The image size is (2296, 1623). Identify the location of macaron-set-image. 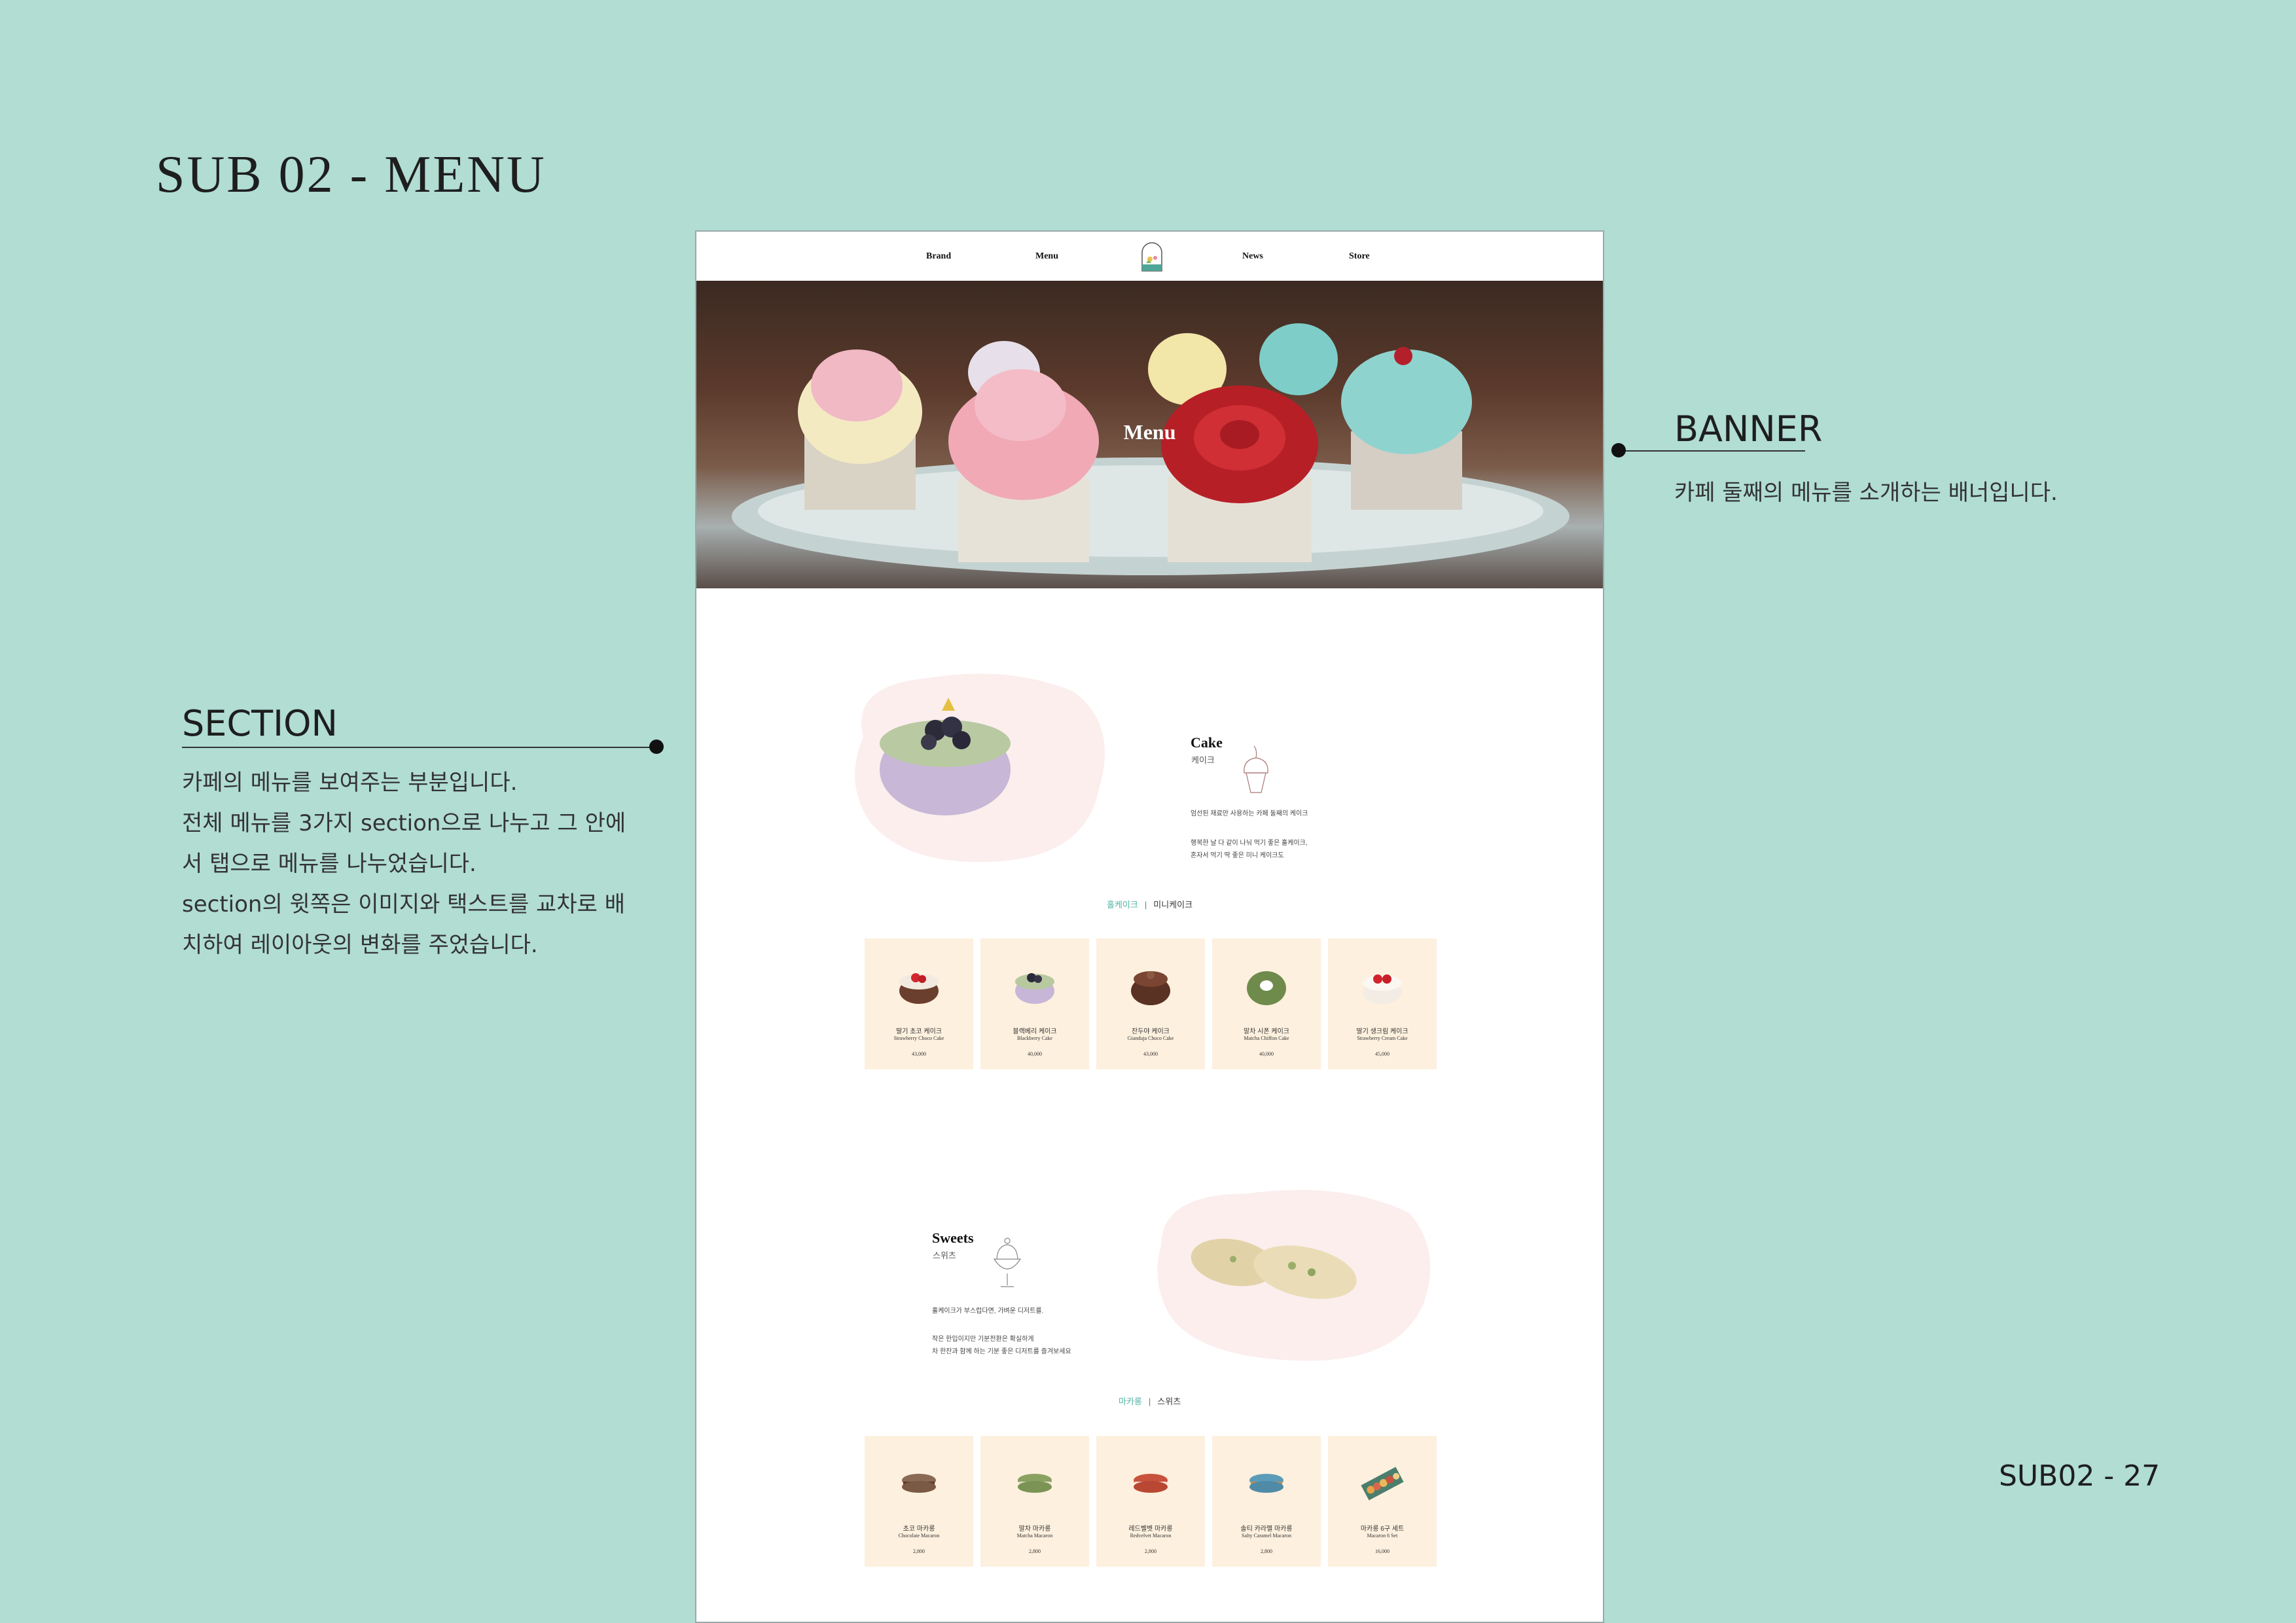
(1382, 1484).